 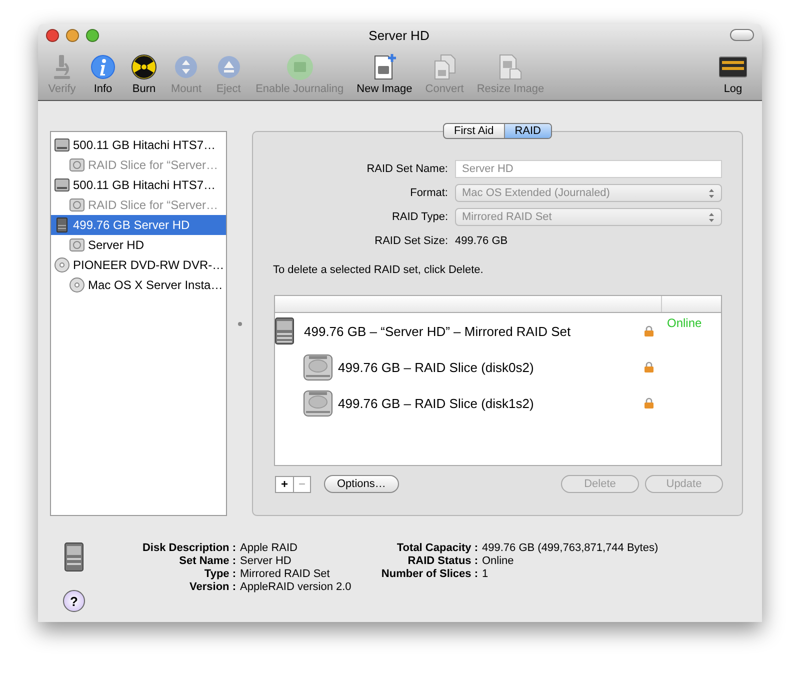 What do you see at coordinates (300, 67) in the screenshot?
I see `journal-icon` at bounding box center [300, 67].